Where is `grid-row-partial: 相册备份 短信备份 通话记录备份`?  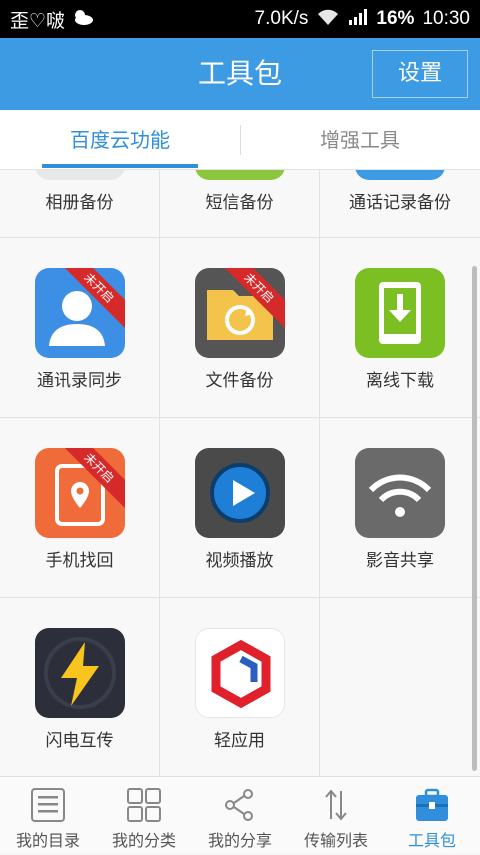 grid-row-partial: 相册备份 短信备份 通话记录备份 is located at coordinates (240, 204).